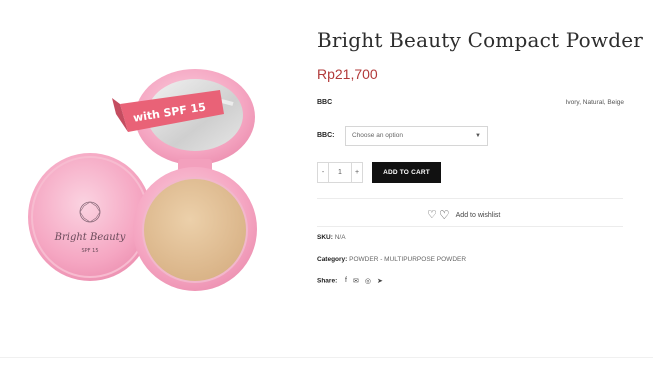  Describe the element at coordinates (406, 172) in the screenshot. I see `add-to-cart-button: ADD TO CART` at that location.